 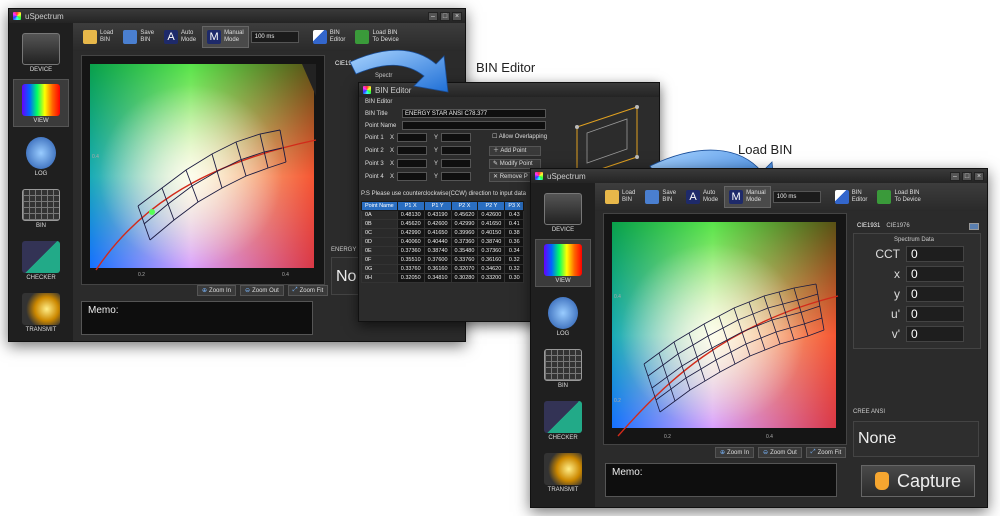 I want to click on download-arrow-icon, so click(x=884, y=197).